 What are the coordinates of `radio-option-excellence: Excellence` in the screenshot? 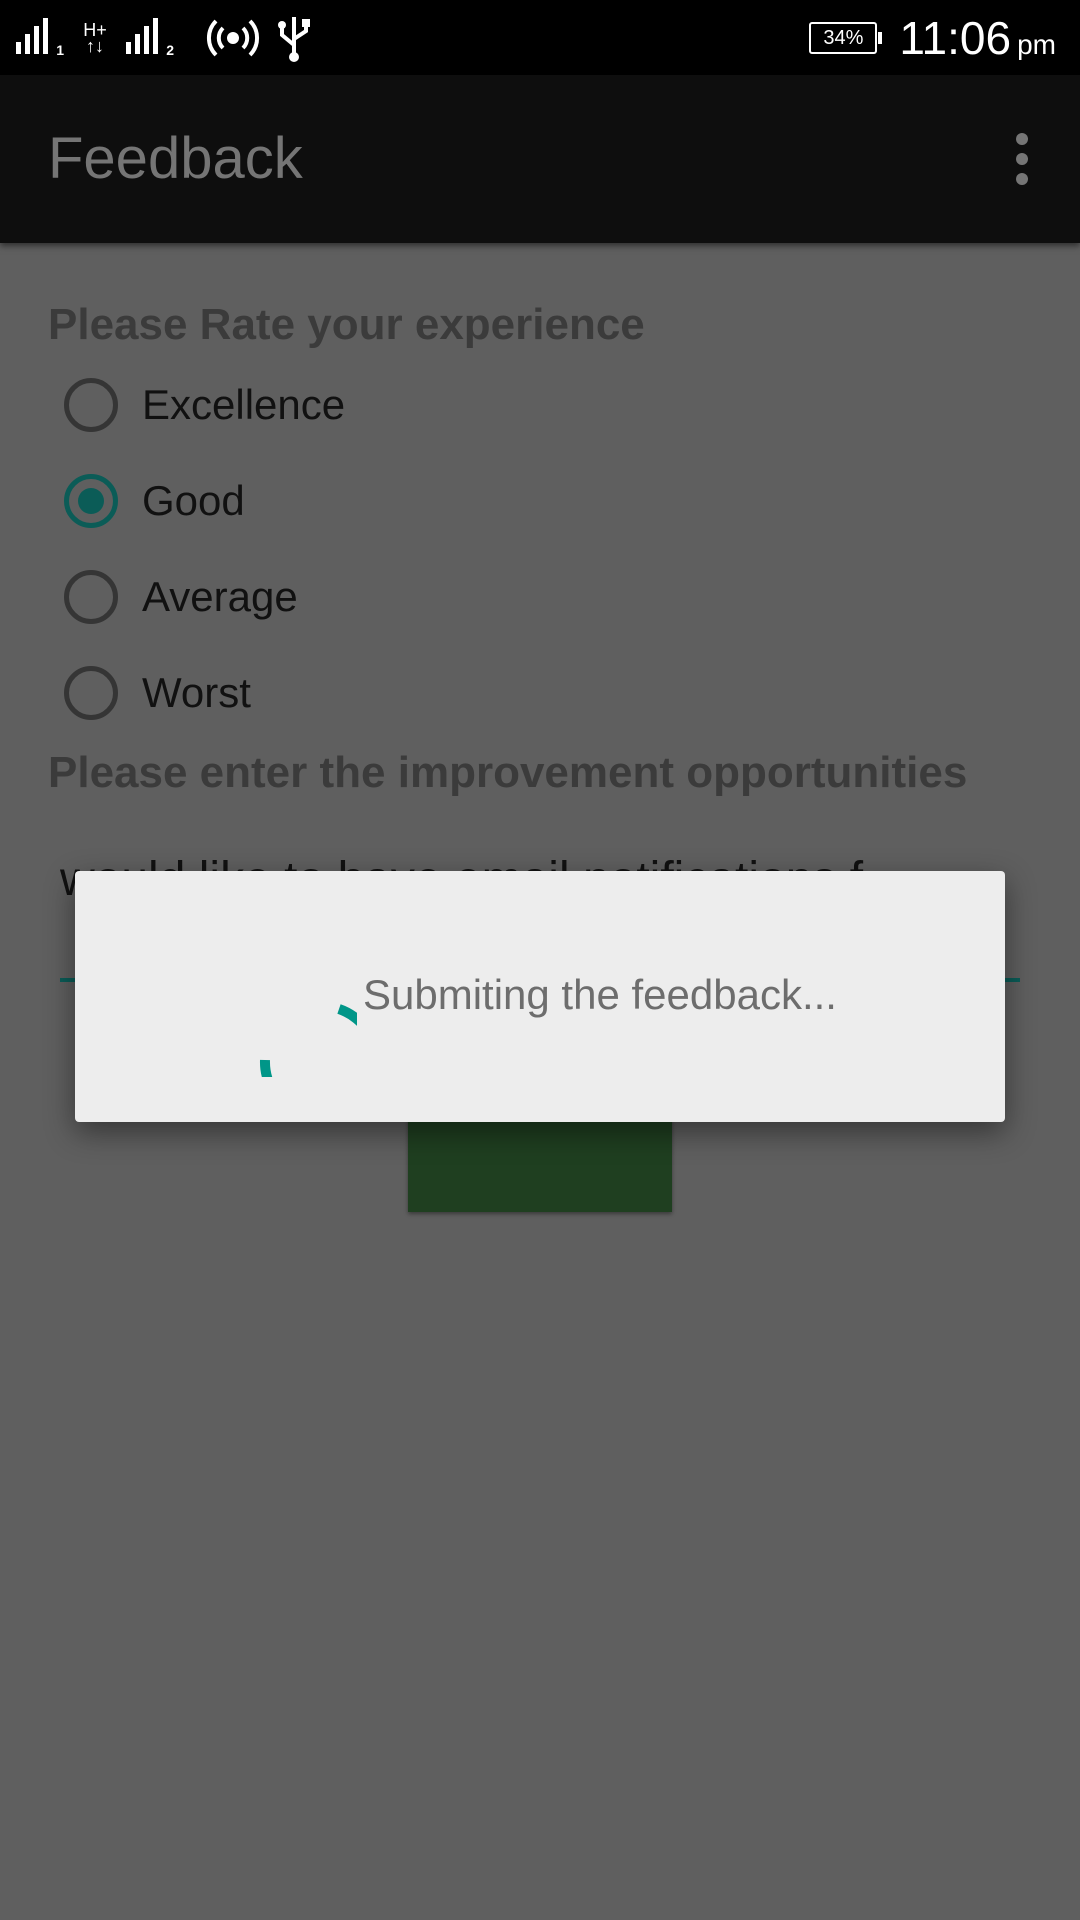 It's located at (204, 405).